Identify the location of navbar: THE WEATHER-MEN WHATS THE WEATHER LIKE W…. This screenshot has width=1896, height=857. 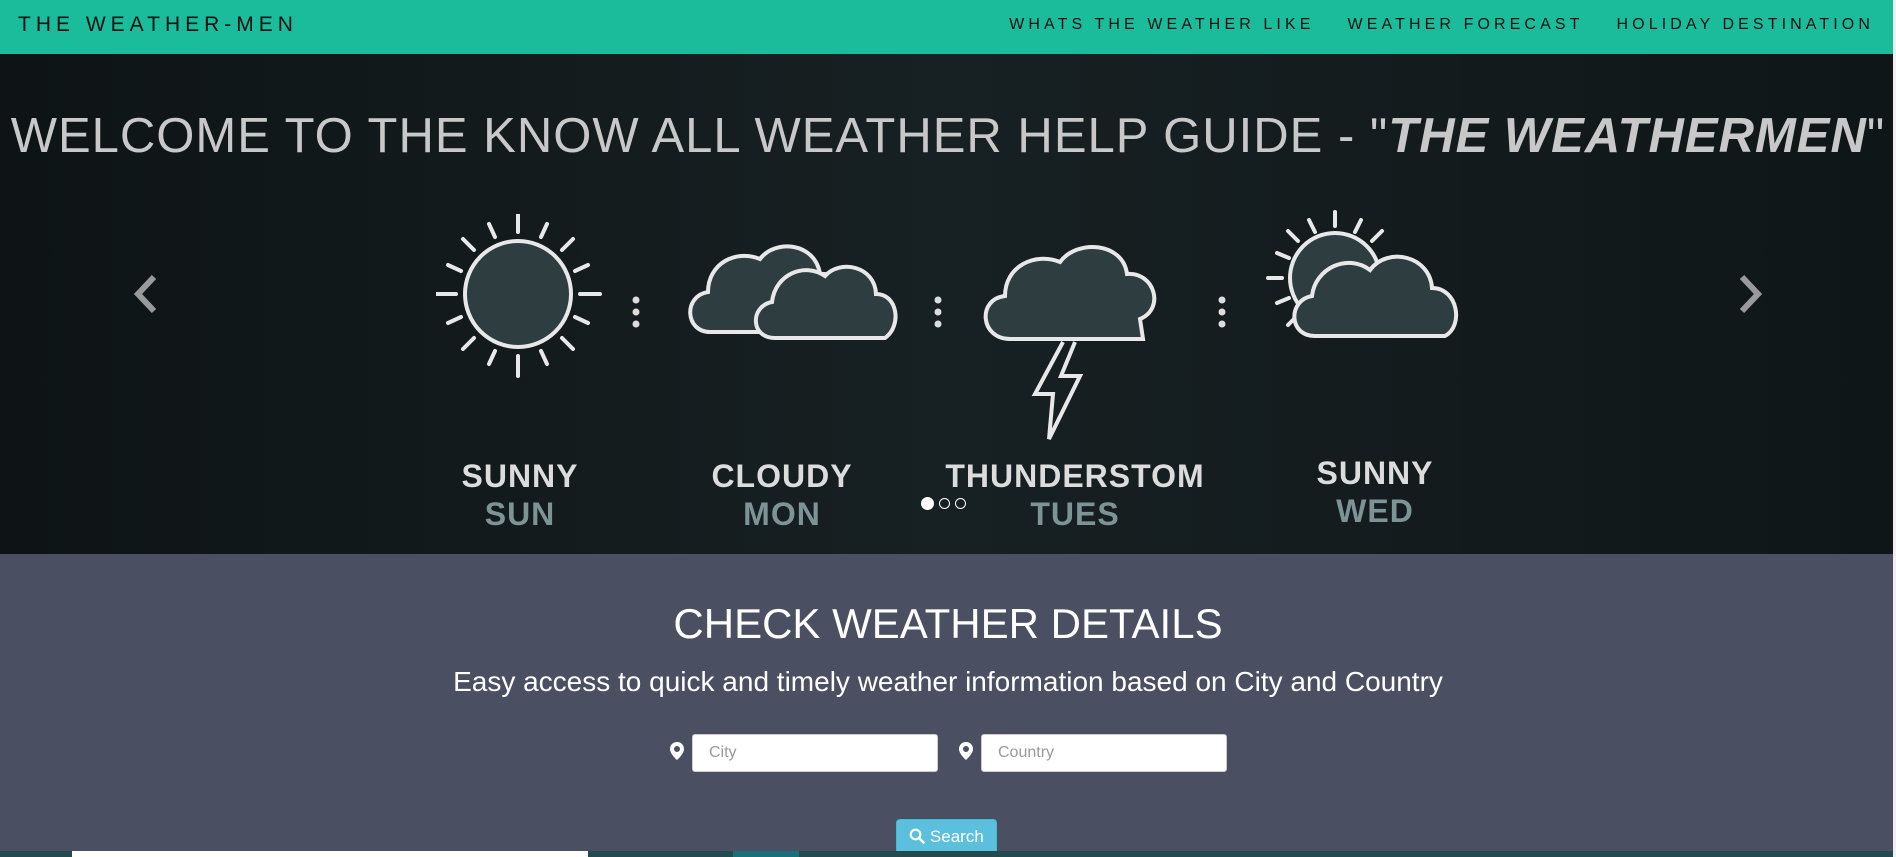
(948, 27).